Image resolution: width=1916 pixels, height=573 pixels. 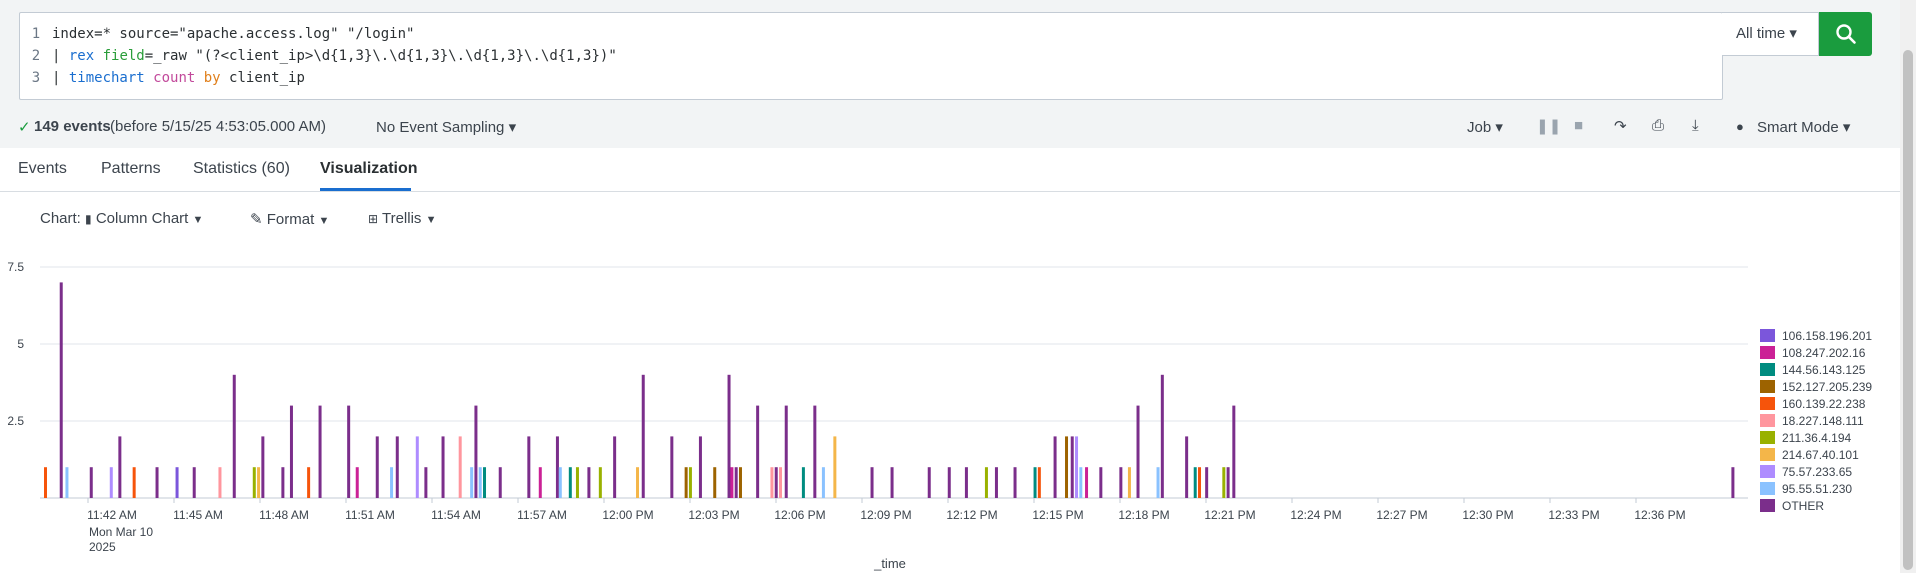 What do you see at coordinates (1824, 370) in the screenshot?
I see `legend-item: 144.56.143.125` at bounding box center [1824, 370].